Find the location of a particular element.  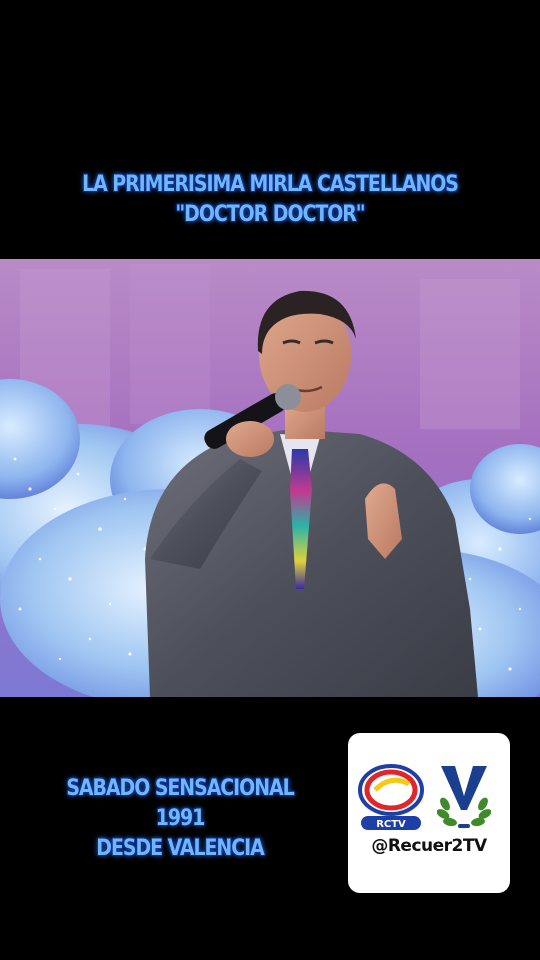

singer-left-hand is located at coordinates (250, 439).